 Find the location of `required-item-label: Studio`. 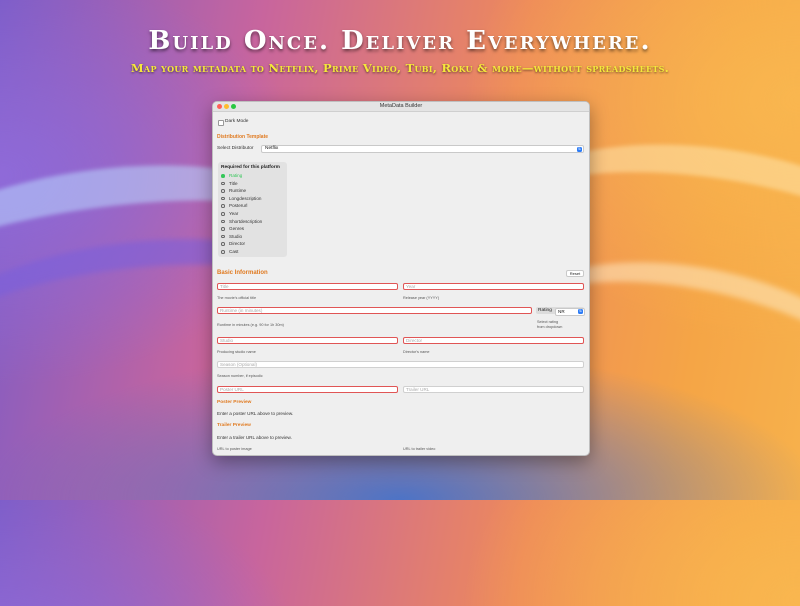

required-item-label: Studio is located at coordinates (236, 236).